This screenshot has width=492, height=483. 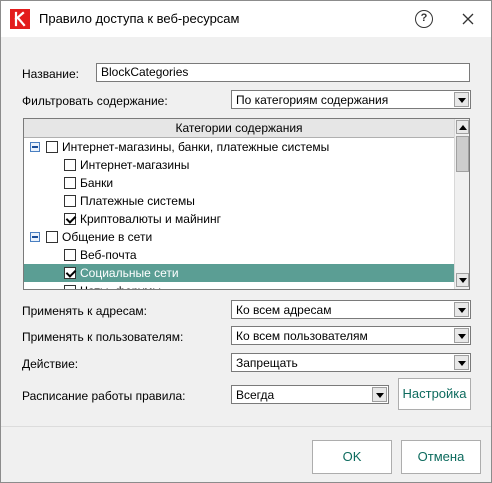 I want to click on action-select: Запрещать, so click(x=351, y=362).